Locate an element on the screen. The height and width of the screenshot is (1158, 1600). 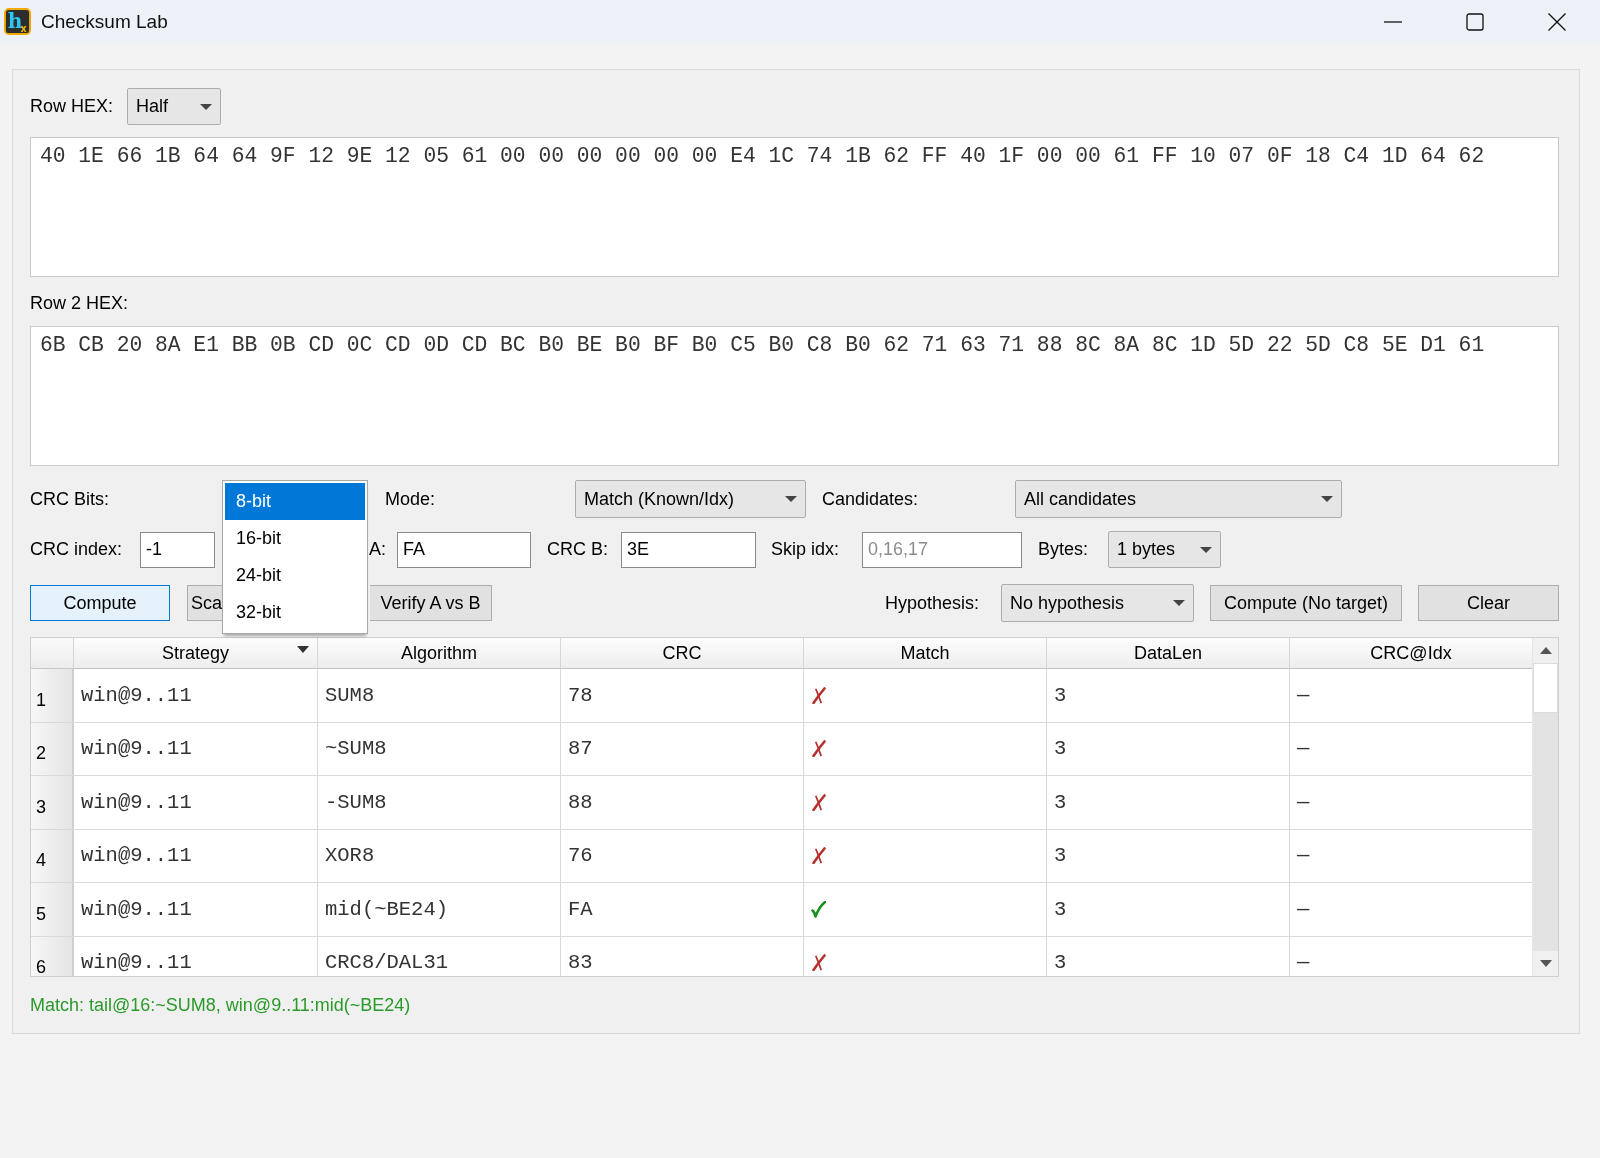
scrollbar-thumb is located at coordinates (1545, 688).